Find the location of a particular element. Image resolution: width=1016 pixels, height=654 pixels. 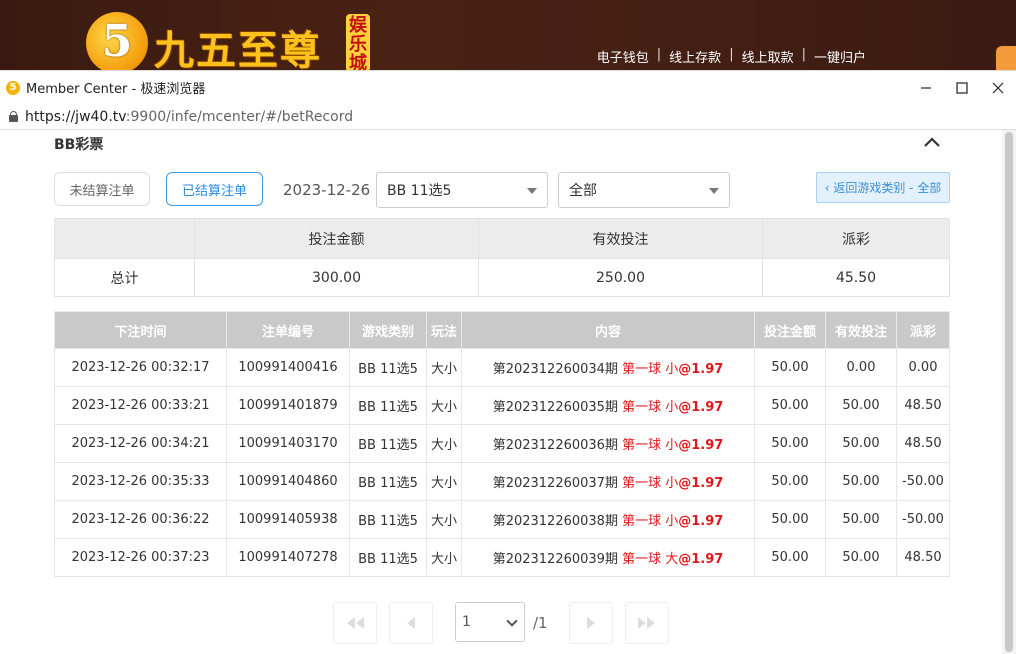

cell-time: 2023-12-26 00:34:21 is located at coordinates (140, 443).